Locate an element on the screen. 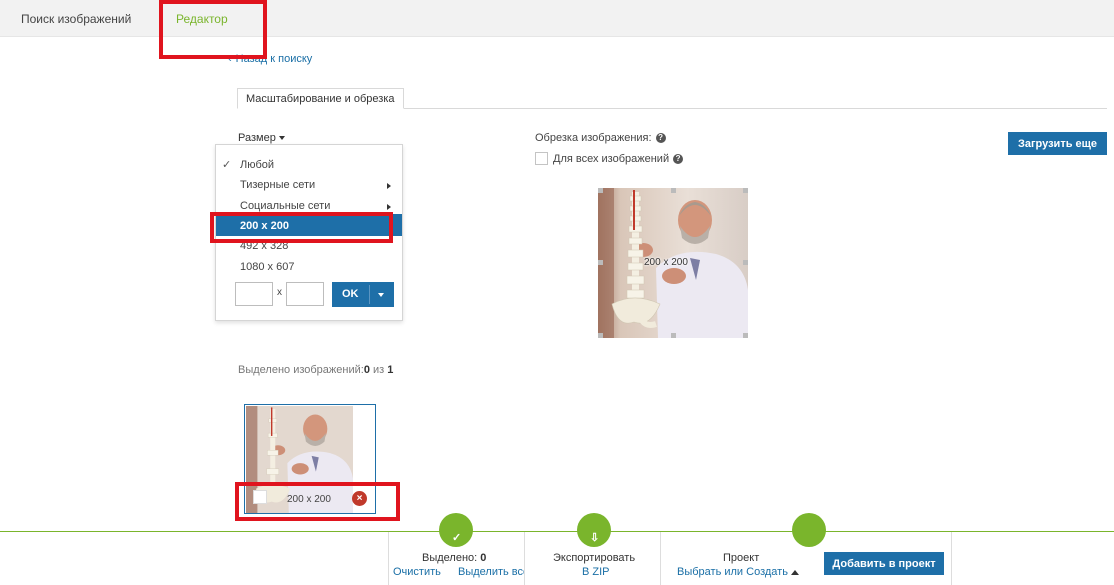  selected-images-counter: Выделено изображений:0 из 1 is located at coordinates (315, 370).